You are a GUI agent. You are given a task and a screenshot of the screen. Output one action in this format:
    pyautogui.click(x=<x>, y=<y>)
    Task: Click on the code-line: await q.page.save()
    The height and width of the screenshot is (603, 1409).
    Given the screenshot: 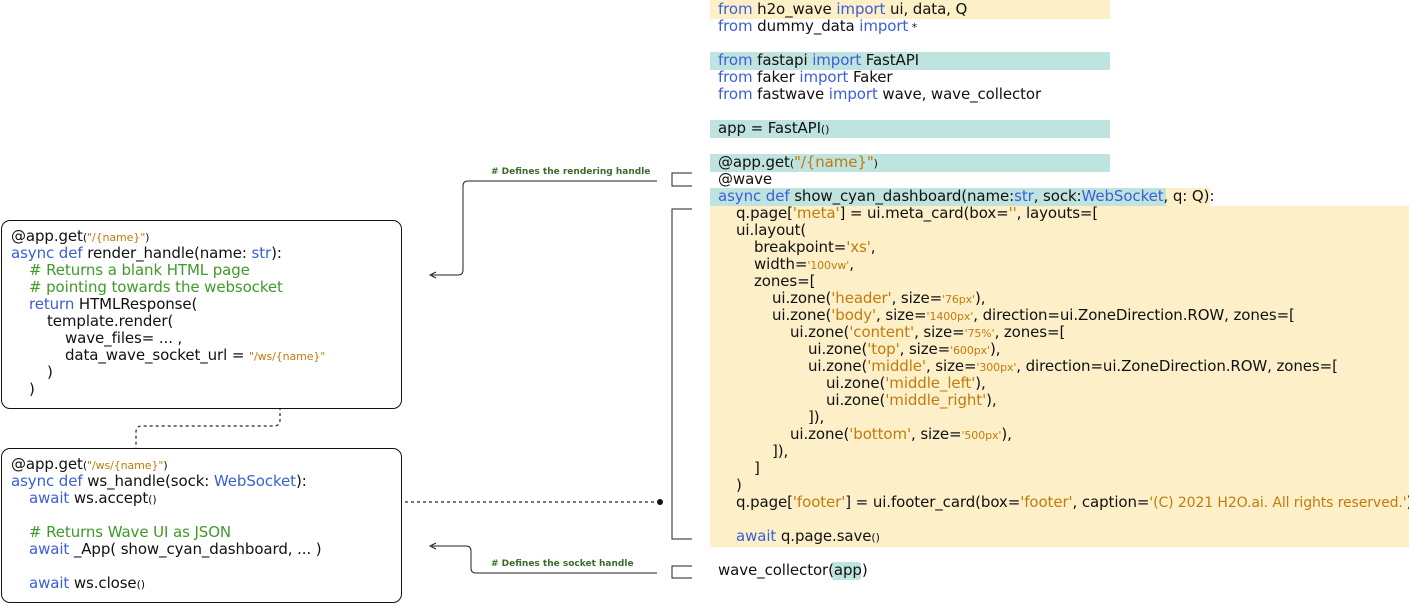 What is the action you would take?
    pyautogui.click(x=808, y=536)
    